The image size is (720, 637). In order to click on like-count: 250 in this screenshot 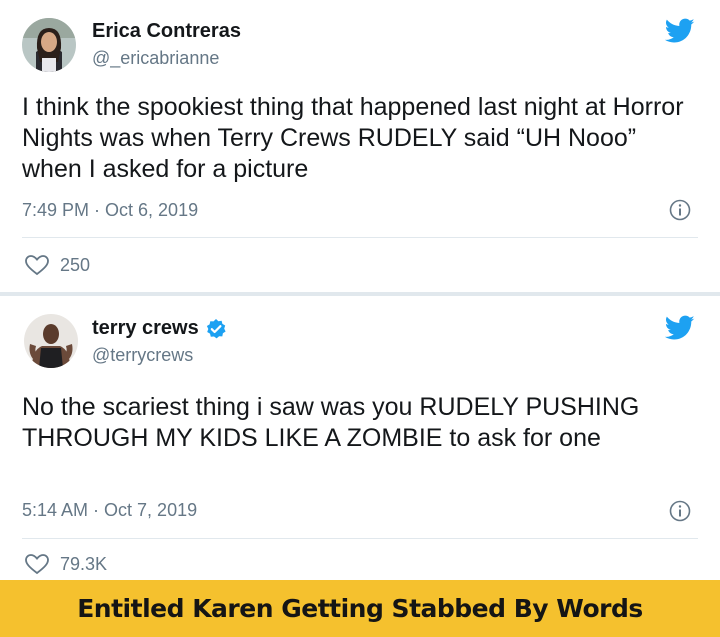, I will do `click(75, 264)`.